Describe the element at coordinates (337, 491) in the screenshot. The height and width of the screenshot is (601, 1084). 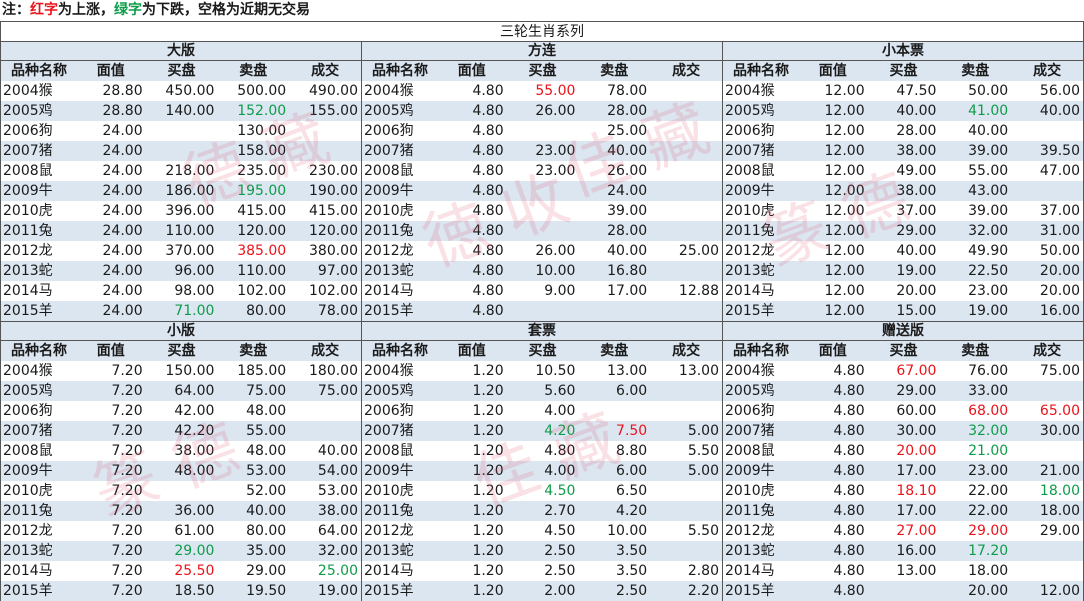
I see `deal-cell: 53.00` at that location.